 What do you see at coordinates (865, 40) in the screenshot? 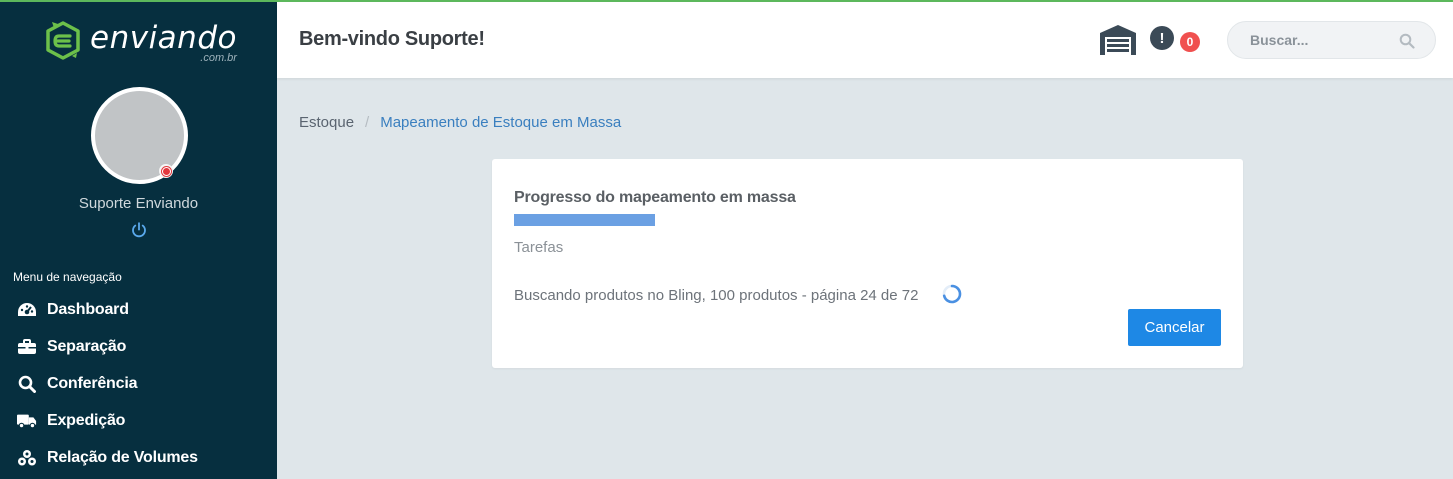
I see `top-header: Bem-vindo Suporte! ! 0` at bounding box center [865, 40].